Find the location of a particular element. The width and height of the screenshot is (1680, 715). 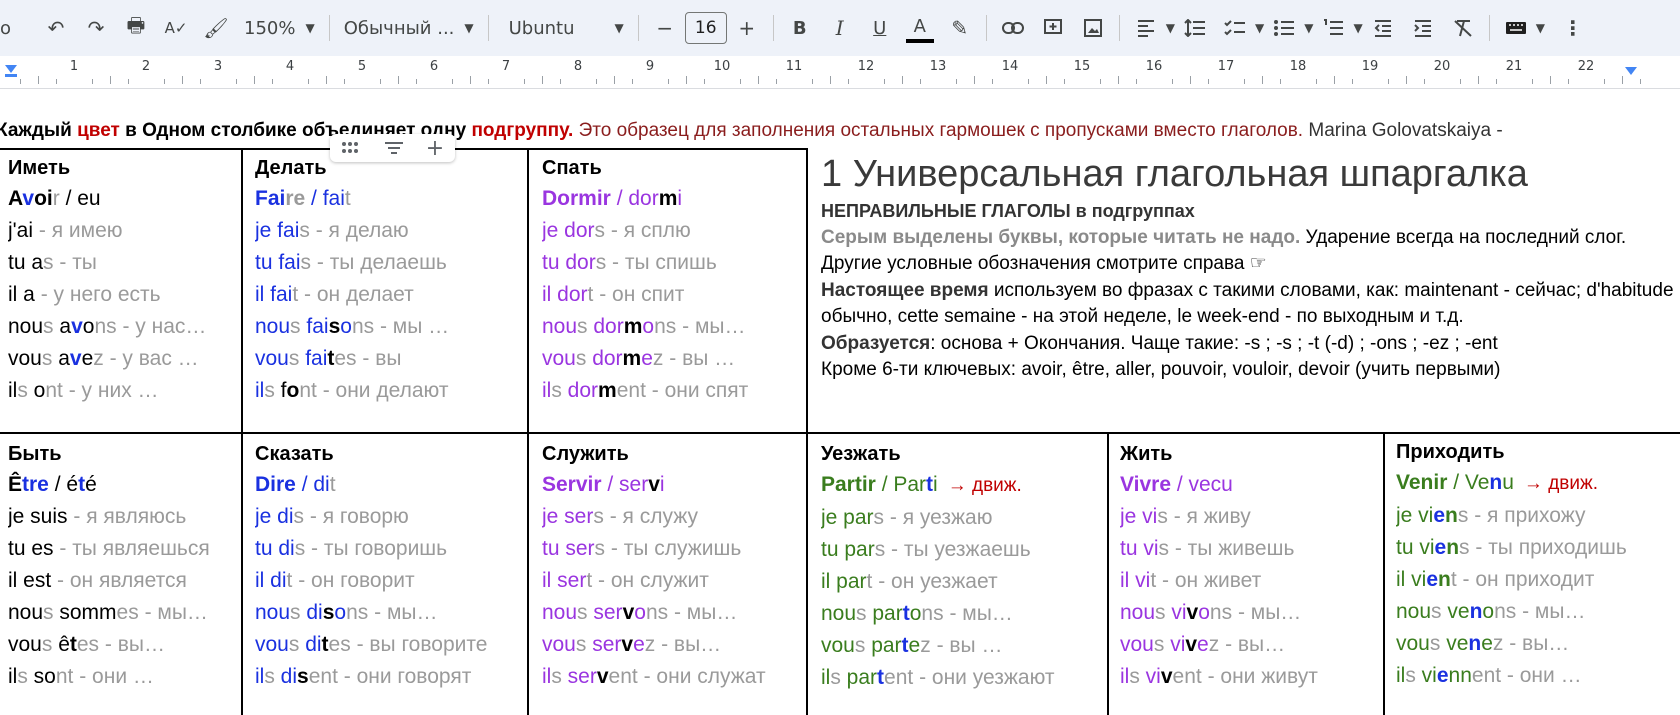

font-select: Ubuntu ▼ is located at coordinates (563, 28).